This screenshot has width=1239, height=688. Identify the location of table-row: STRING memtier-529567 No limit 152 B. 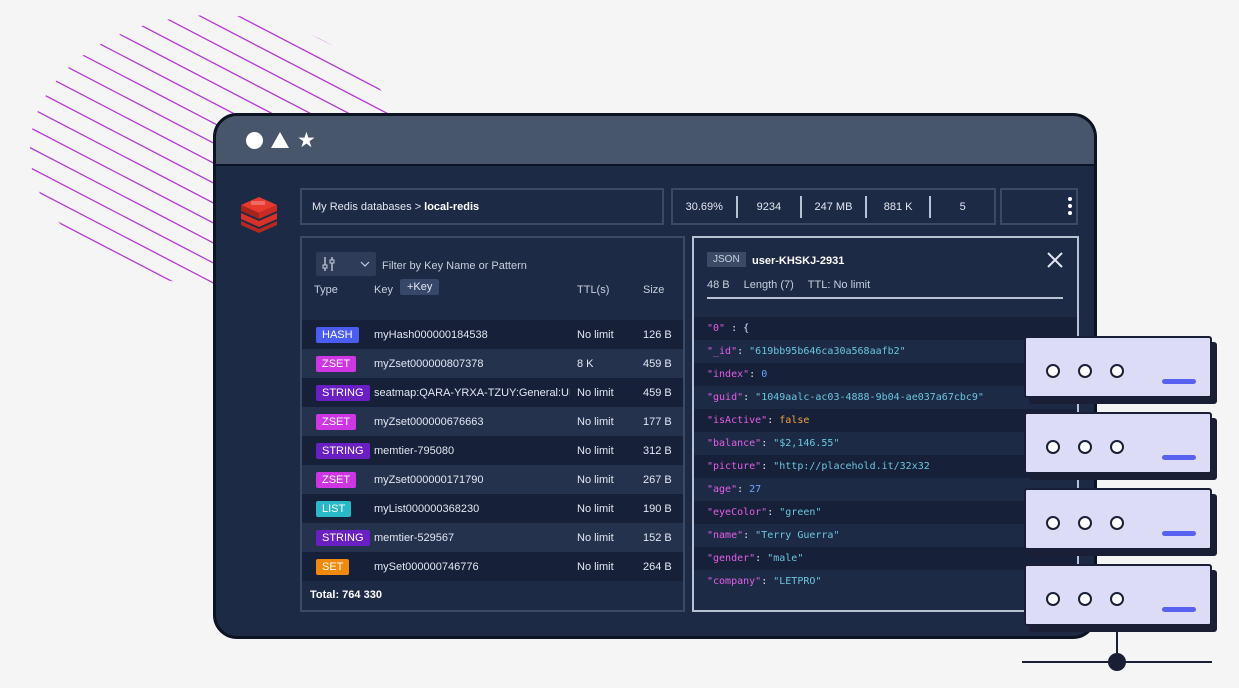
(492, 537).